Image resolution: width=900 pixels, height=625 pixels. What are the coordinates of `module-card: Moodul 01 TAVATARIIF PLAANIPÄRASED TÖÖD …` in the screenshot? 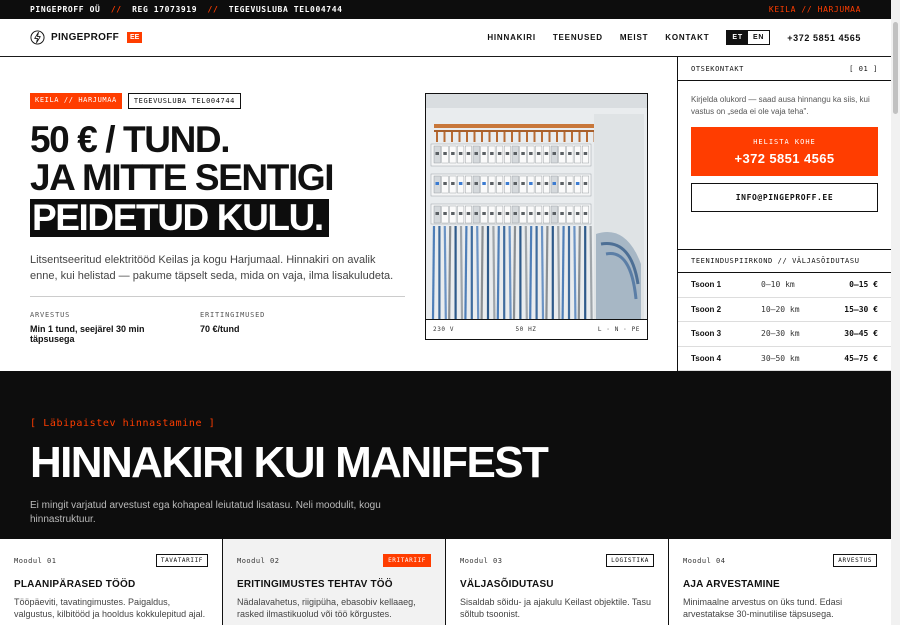 It's located at (111, 582).